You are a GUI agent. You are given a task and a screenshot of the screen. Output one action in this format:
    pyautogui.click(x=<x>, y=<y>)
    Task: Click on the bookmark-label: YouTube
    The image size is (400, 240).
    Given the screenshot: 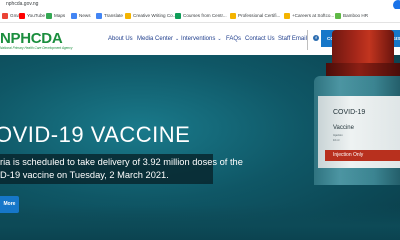 What is the action you would take?
    pyautogui.click(x=36, y=15)
    